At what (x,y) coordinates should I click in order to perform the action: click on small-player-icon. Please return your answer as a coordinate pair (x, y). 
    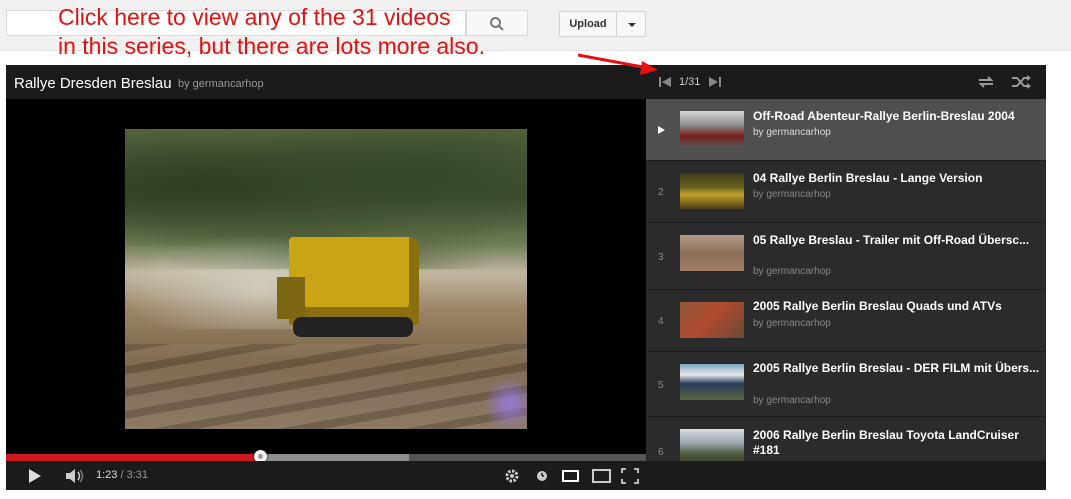
    Looking at the image, I should click on (571, 475).